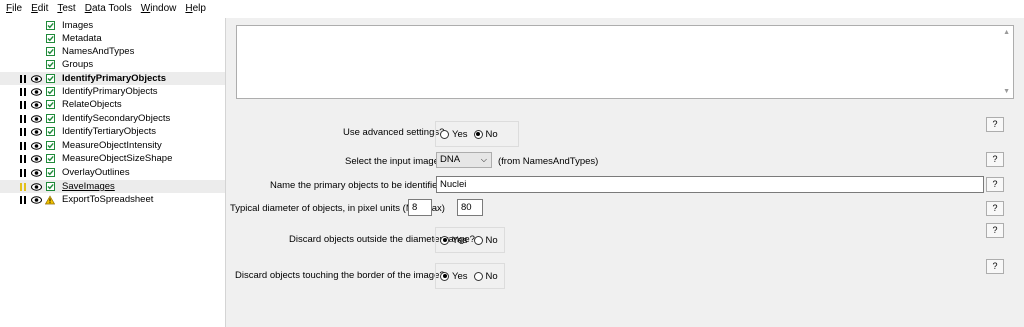  I want to click on module-row: MeasureObjectSizeShape, so click(112, 158).